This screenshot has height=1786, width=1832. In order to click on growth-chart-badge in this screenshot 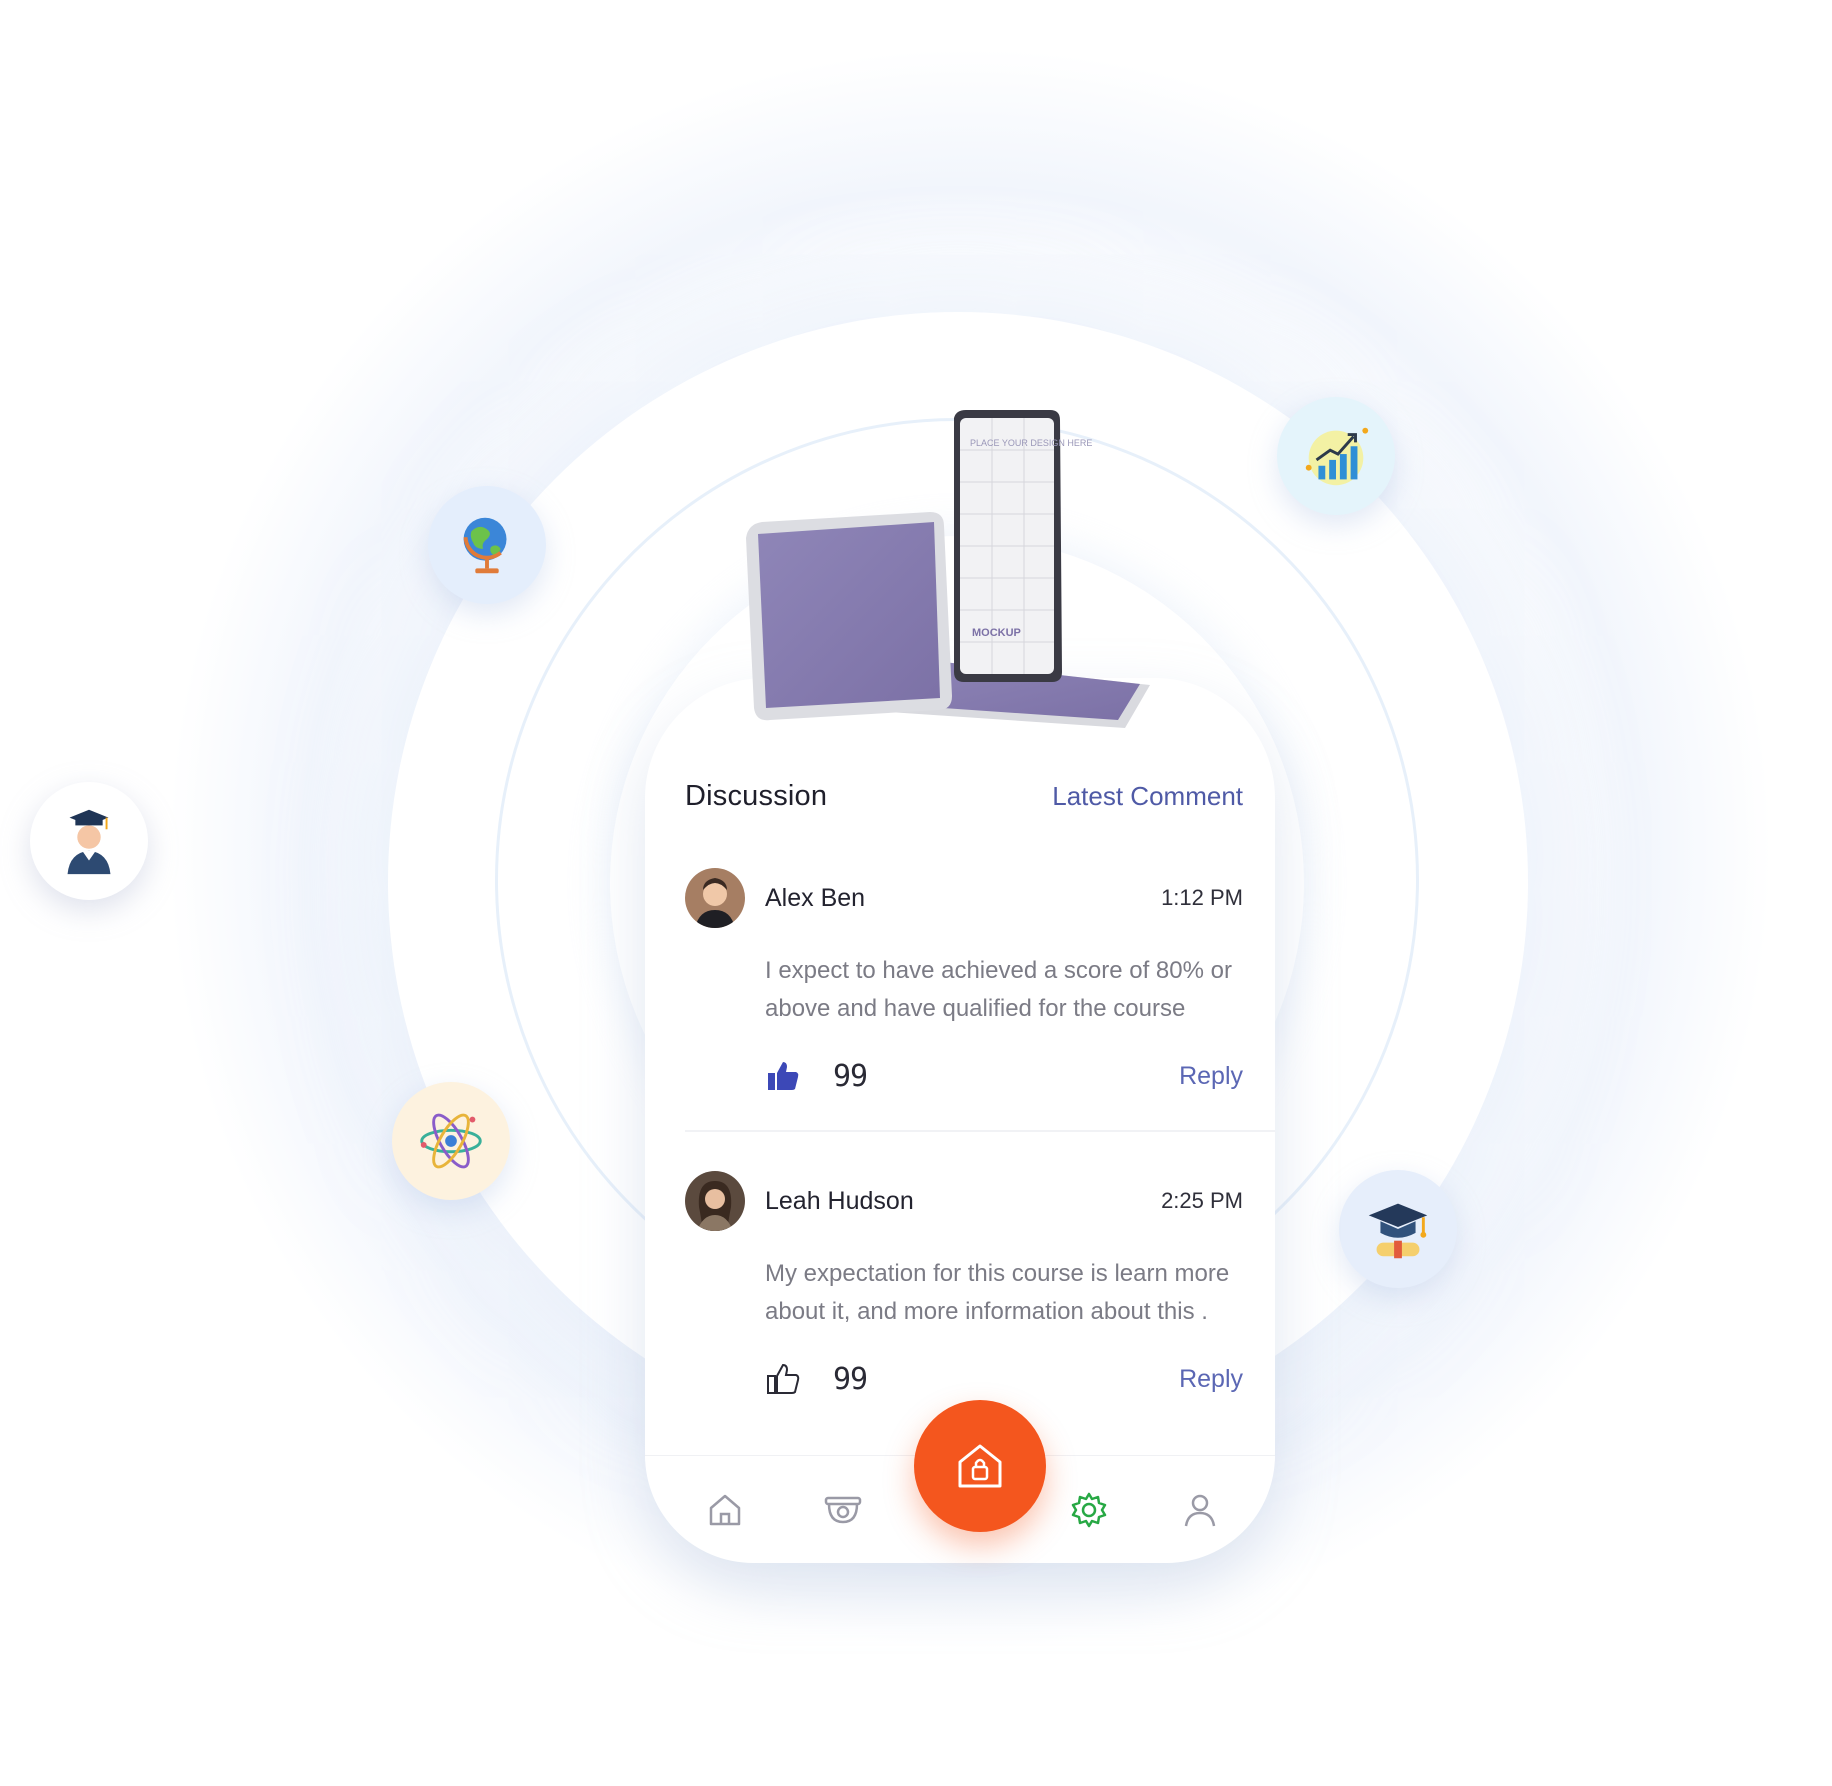, I will do `click(1336, 456)`.